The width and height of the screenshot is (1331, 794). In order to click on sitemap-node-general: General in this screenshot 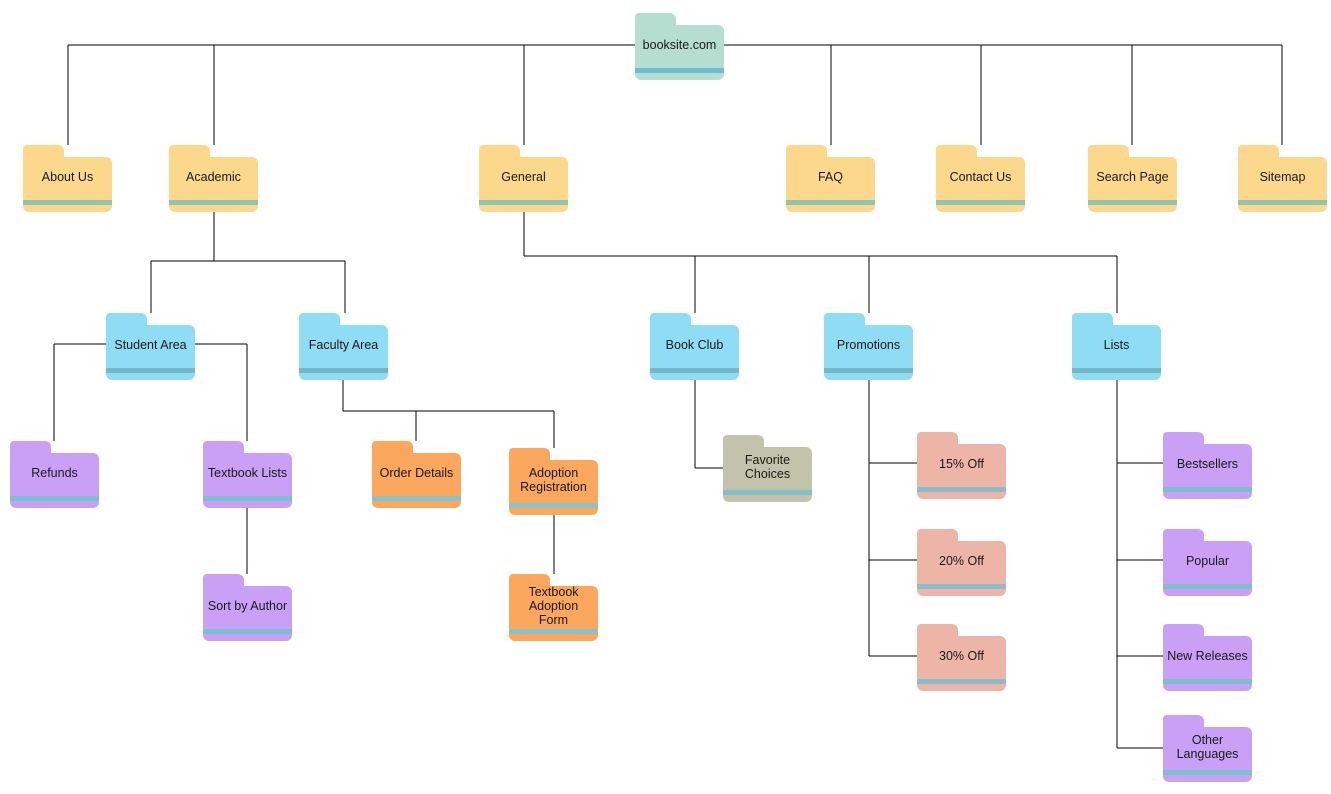, I will do `click(523, 178)`.